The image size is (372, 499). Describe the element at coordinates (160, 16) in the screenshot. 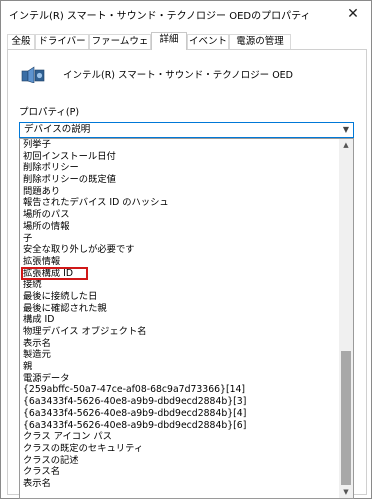

I see `window-title: インテル(R) スマート・サウンド・テクノロジー OEDのプロパティ` at that location.